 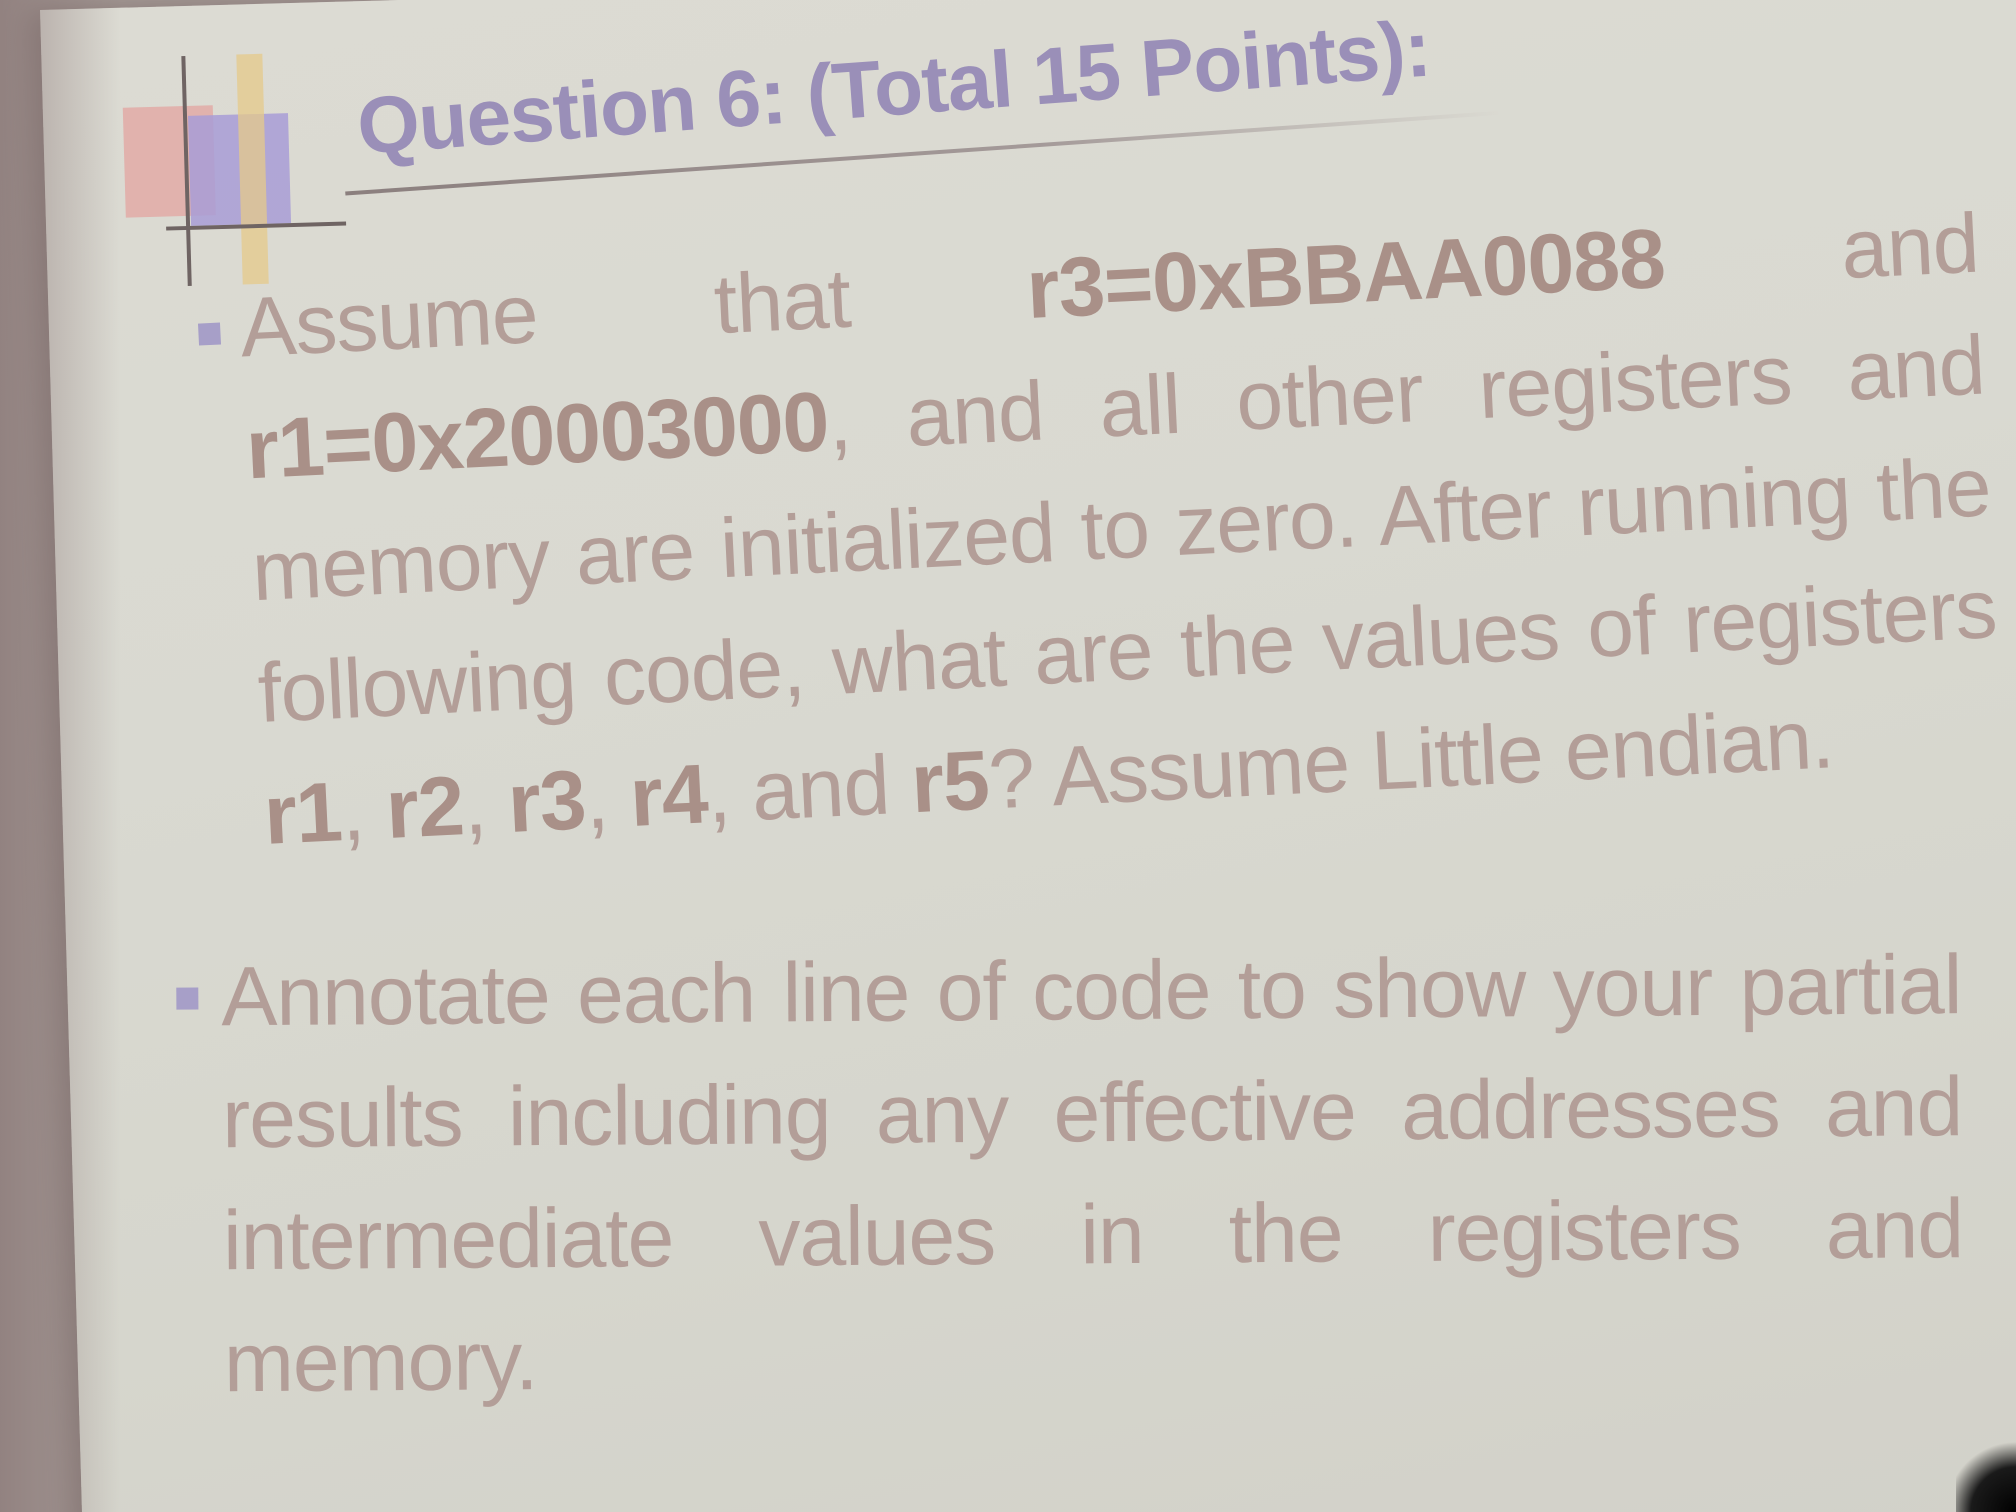 I want to click on register-name-r2: r2, so click(x=424, y=807).